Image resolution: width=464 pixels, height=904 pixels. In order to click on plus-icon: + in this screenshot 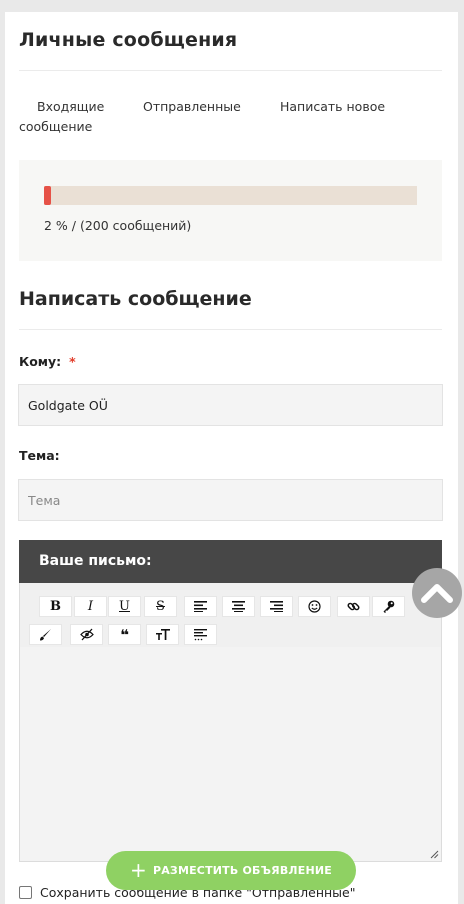, I will do `click(138, 870)`.